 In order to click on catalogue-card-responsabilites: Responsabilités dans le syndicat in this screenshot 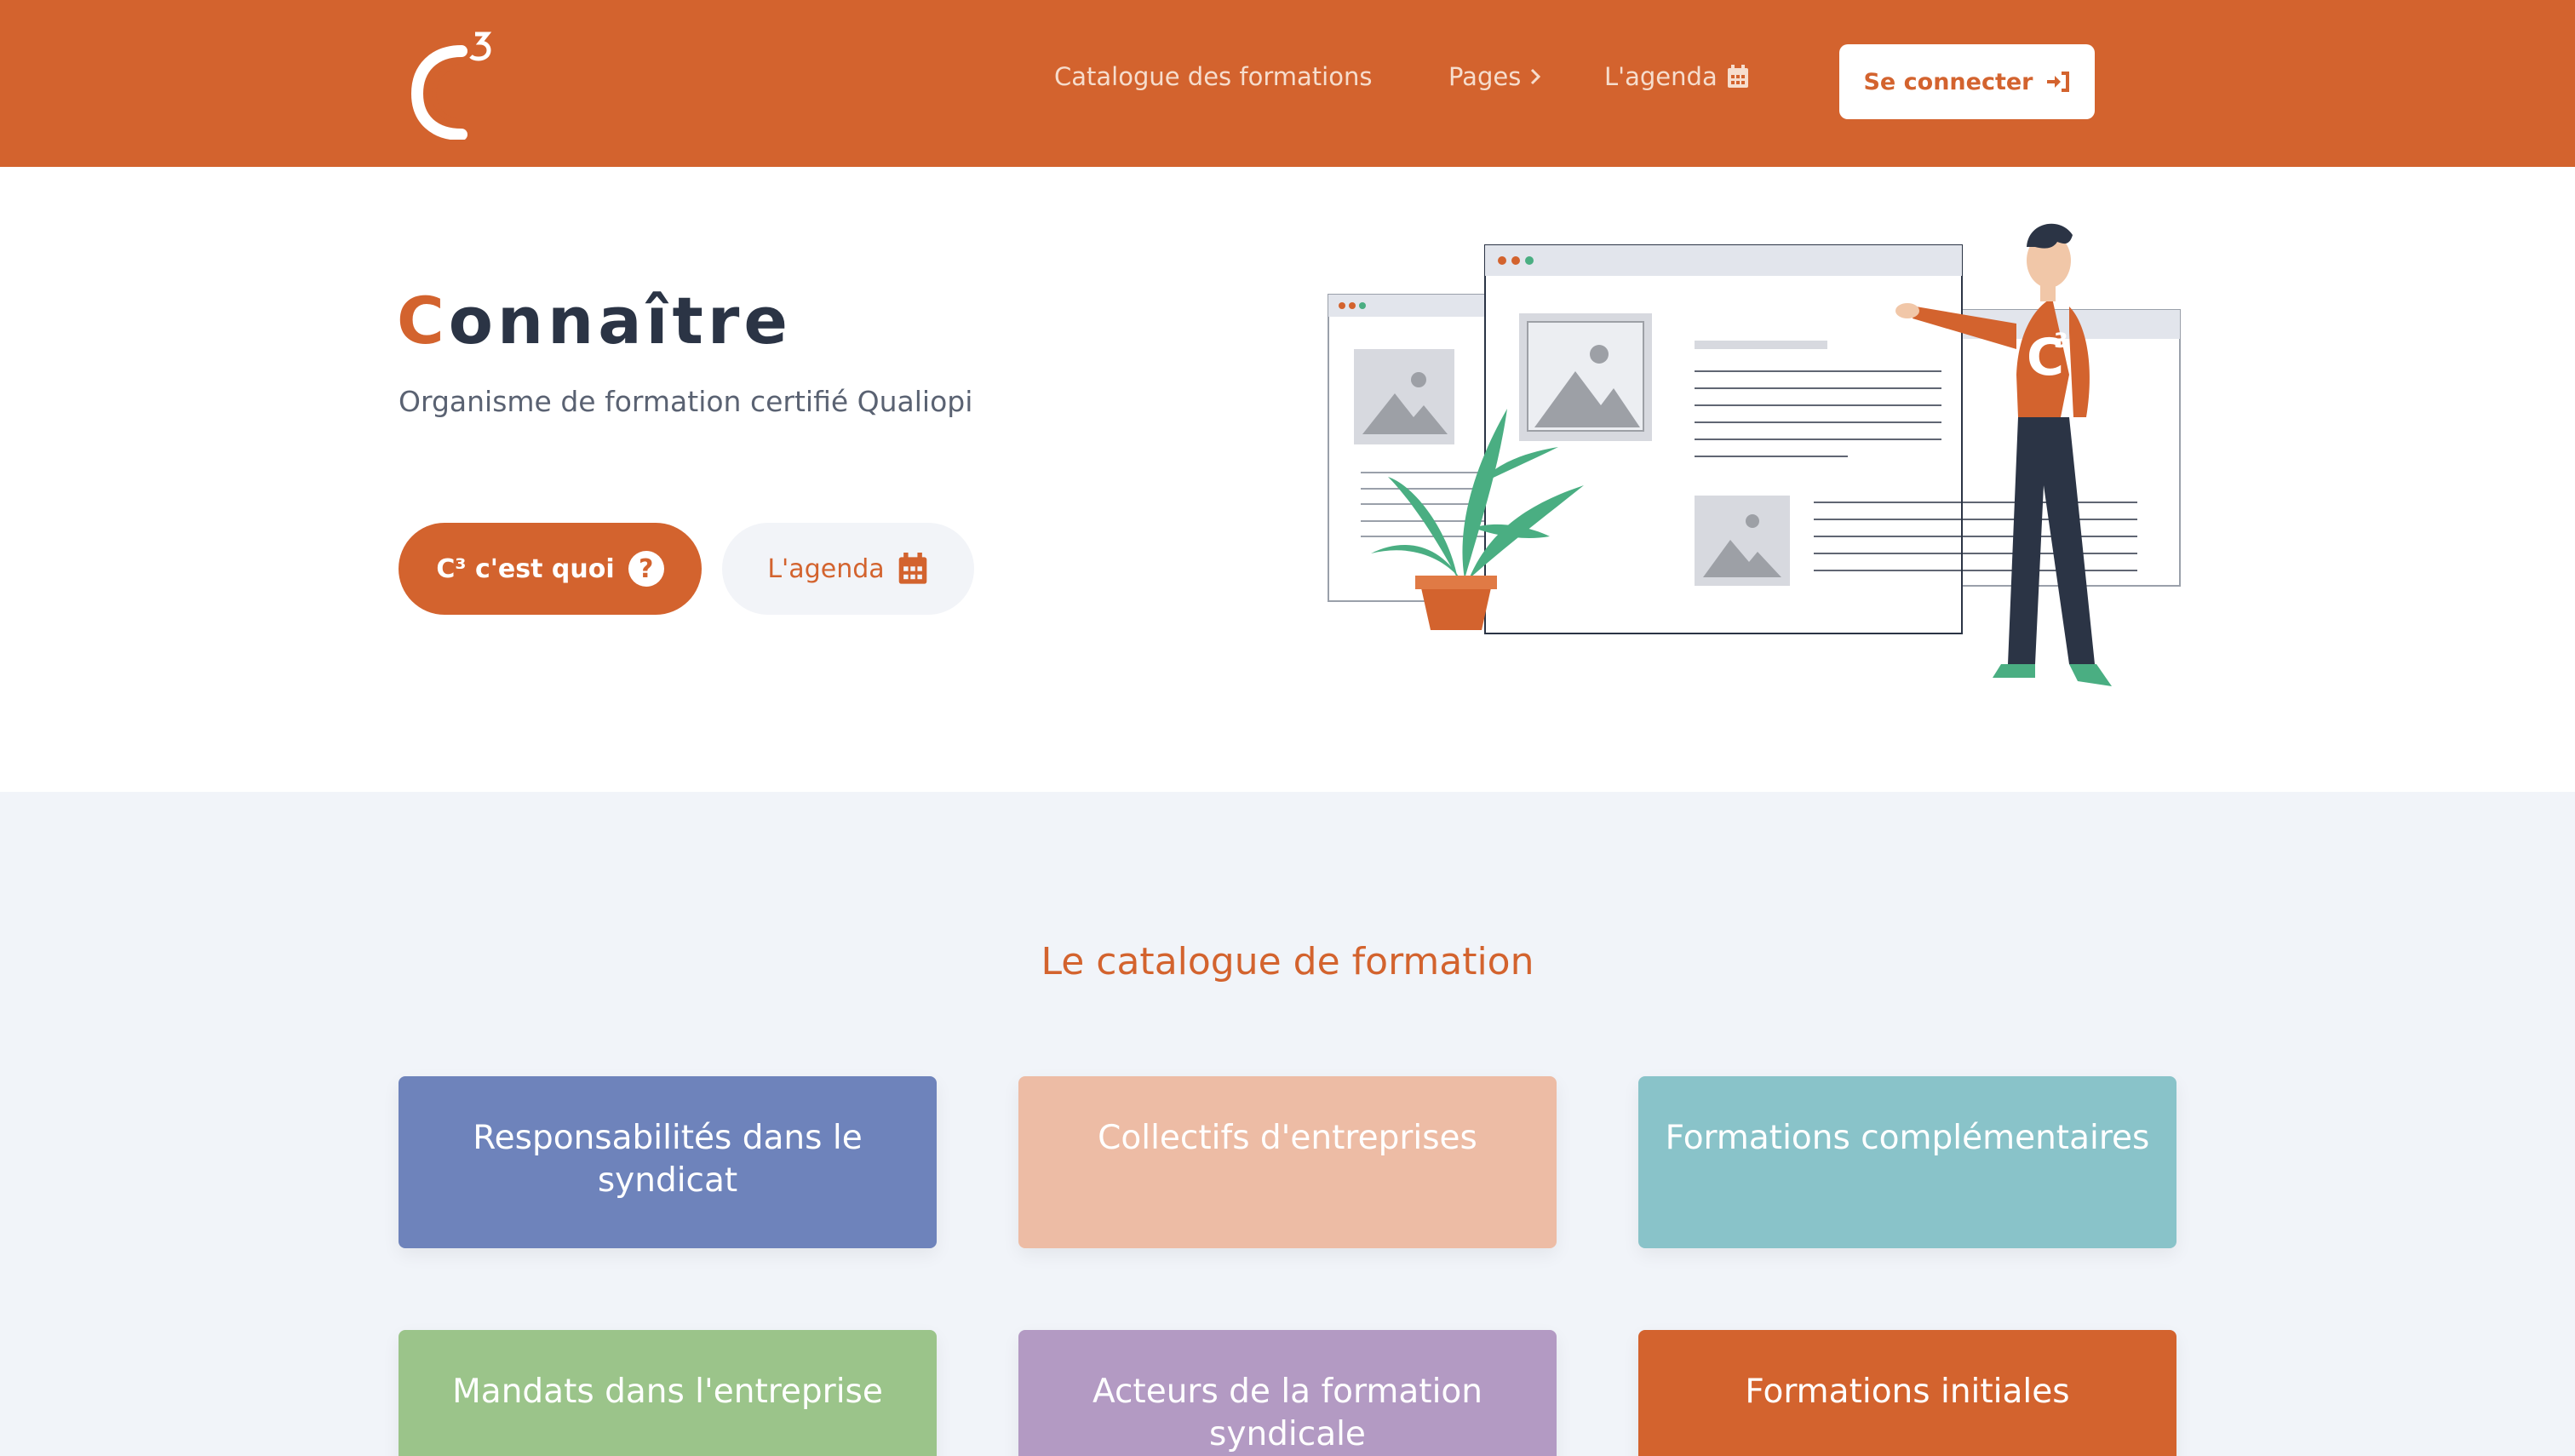, I will do `click(668, 1162)`.